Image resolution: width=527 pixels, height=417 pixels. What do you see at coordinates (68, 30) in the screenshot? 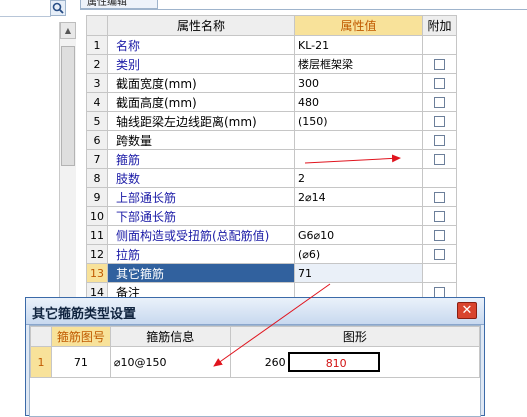
I see `scroll-up-arrow-icon: ▲` at bounding box center [68, 30].